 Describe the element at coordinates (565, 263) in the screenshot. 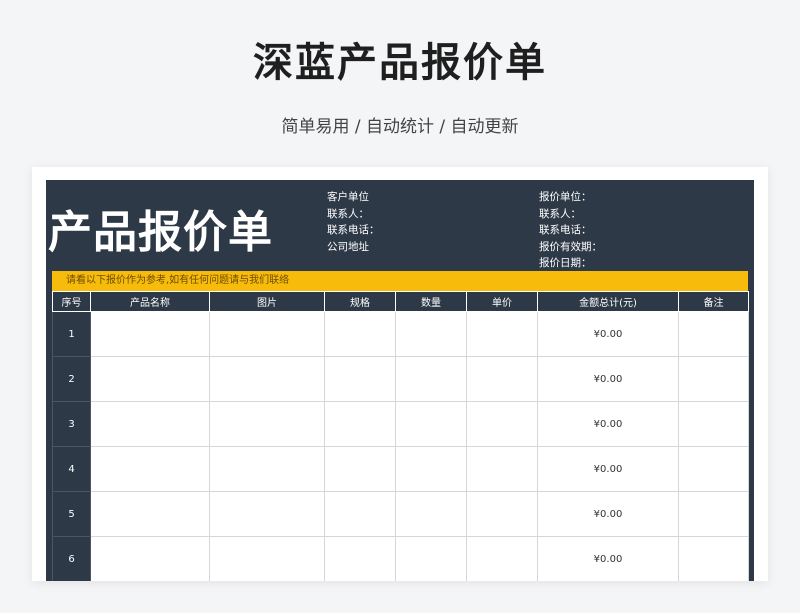

I see `quote-info-date: 报价日期：` at that location.